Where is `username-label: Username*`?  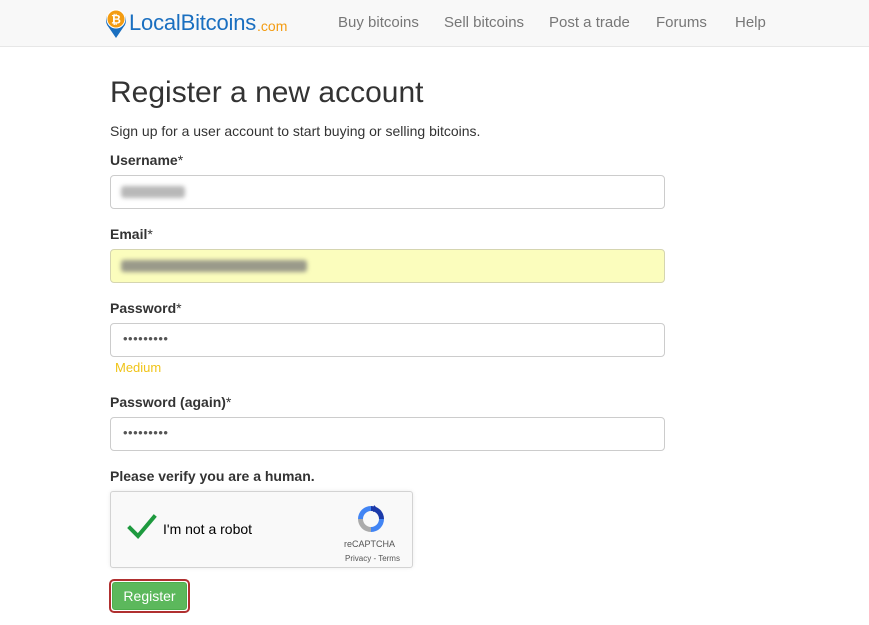 username-label: Username* is located at coordinates (147, 160).